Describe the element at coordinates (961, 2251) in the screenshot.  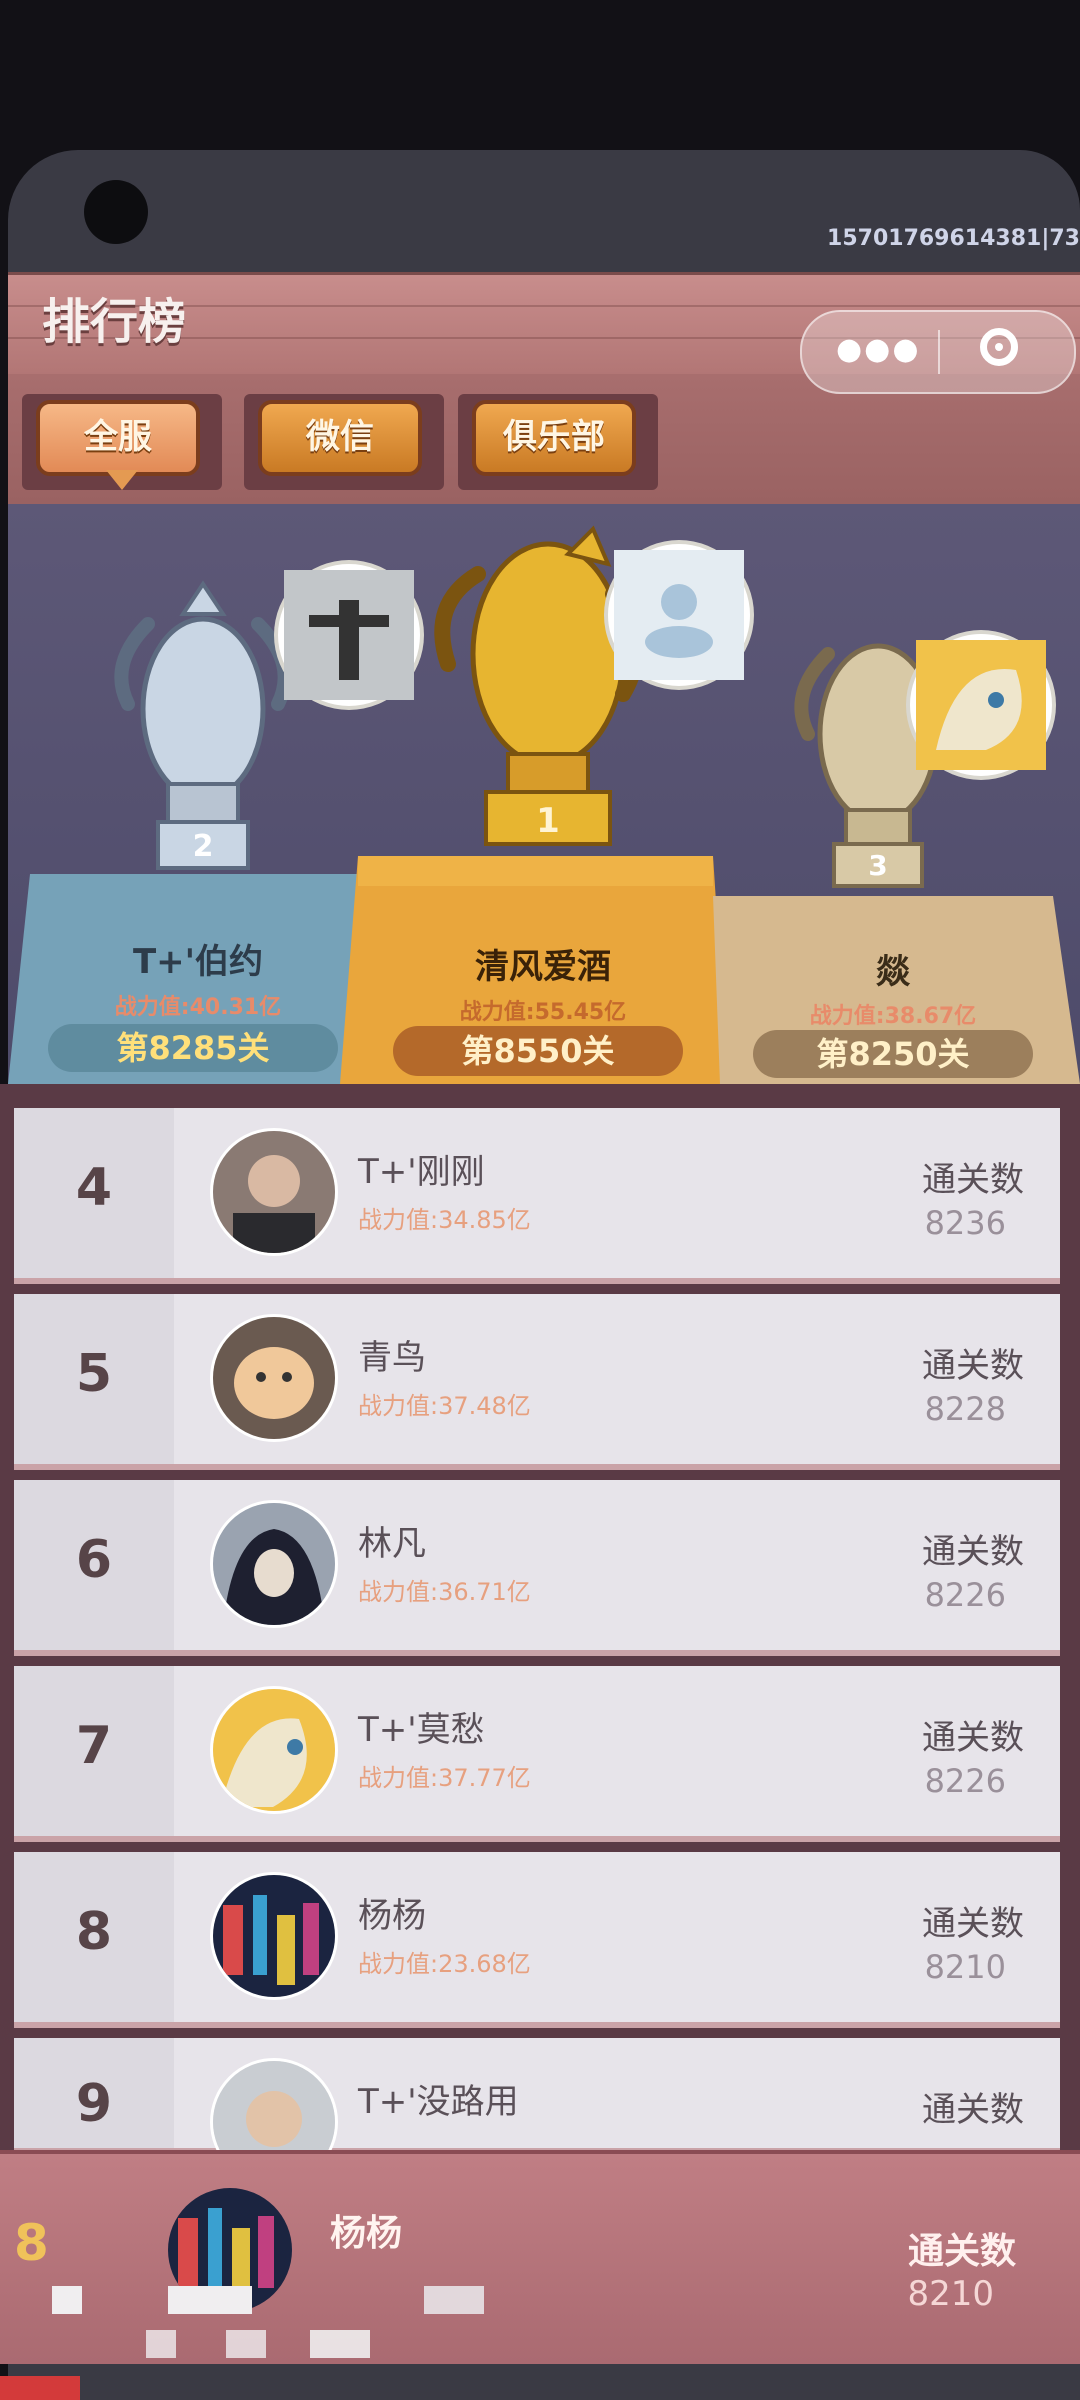
I see `my-levels-label: 通关数` at that location.